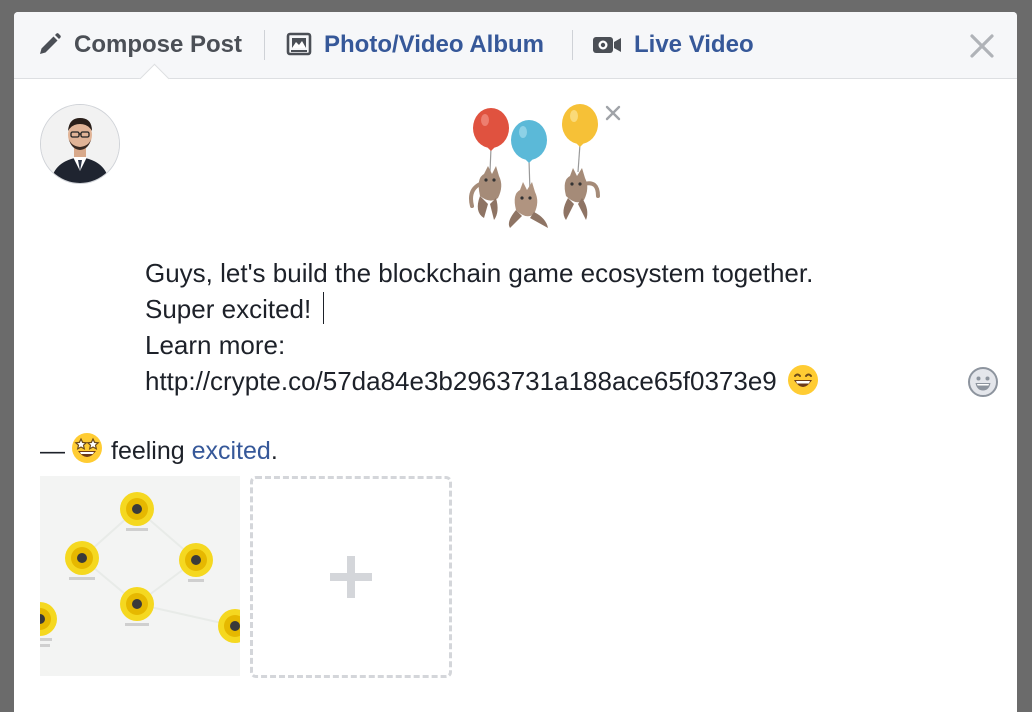  What do you see at coordinates (49, 45) in the screenshot?
I see `pencil-icon` at bounding box center [49, 45].